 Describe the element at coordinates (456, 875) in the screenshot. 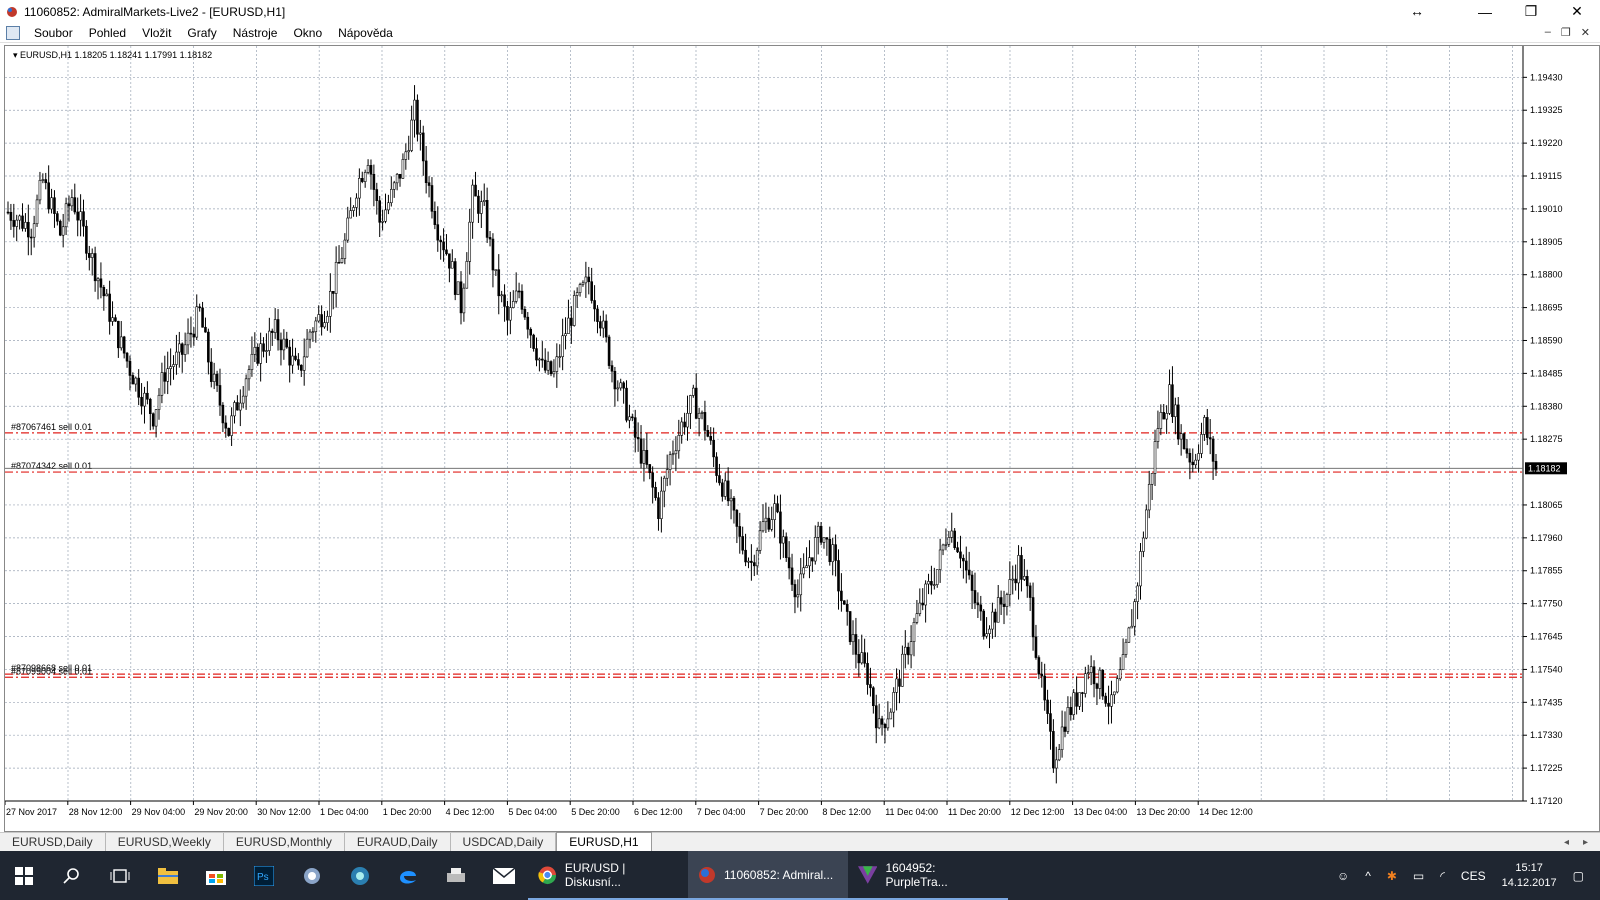

I see `printer-app-button` at that location.